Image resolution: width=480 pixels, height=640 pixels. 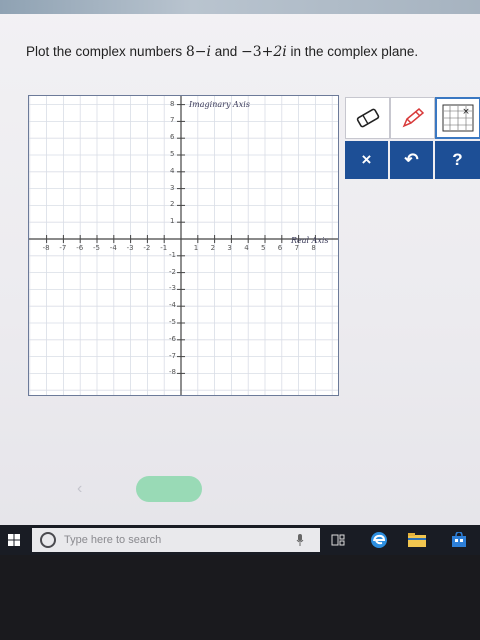 I want to click on x-tick-label: -3, so click(x=130, y=248).